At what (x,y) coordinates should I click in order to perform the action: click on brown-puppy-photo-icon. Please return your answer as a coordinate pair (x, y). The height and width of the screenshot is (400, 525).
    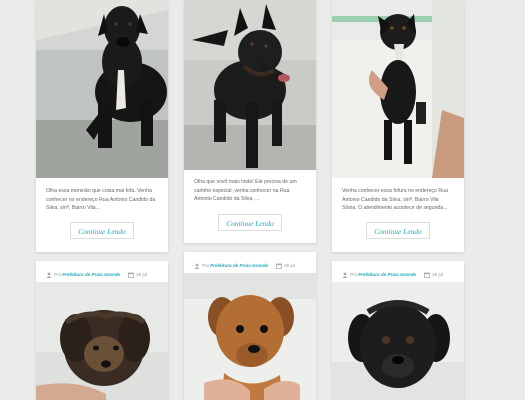
    Looking at the image, I should click on (250, 336).